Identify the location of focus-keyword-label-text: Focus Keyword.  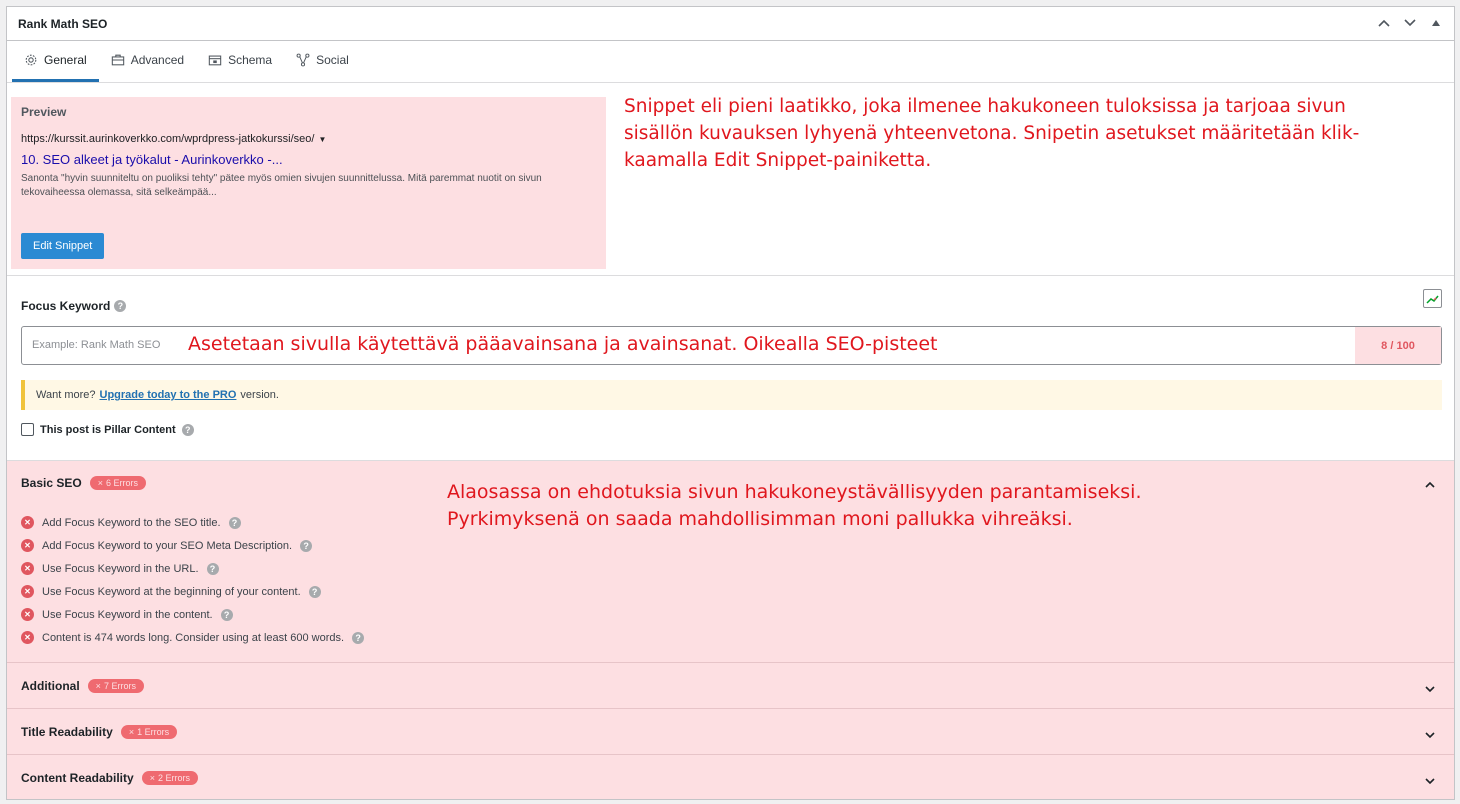
(66, 306).